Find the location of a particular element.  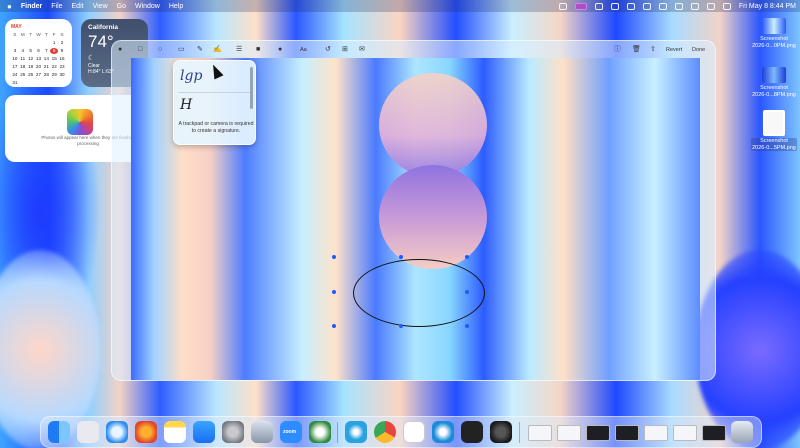

edge-icon is located at coordinates (443, 432).